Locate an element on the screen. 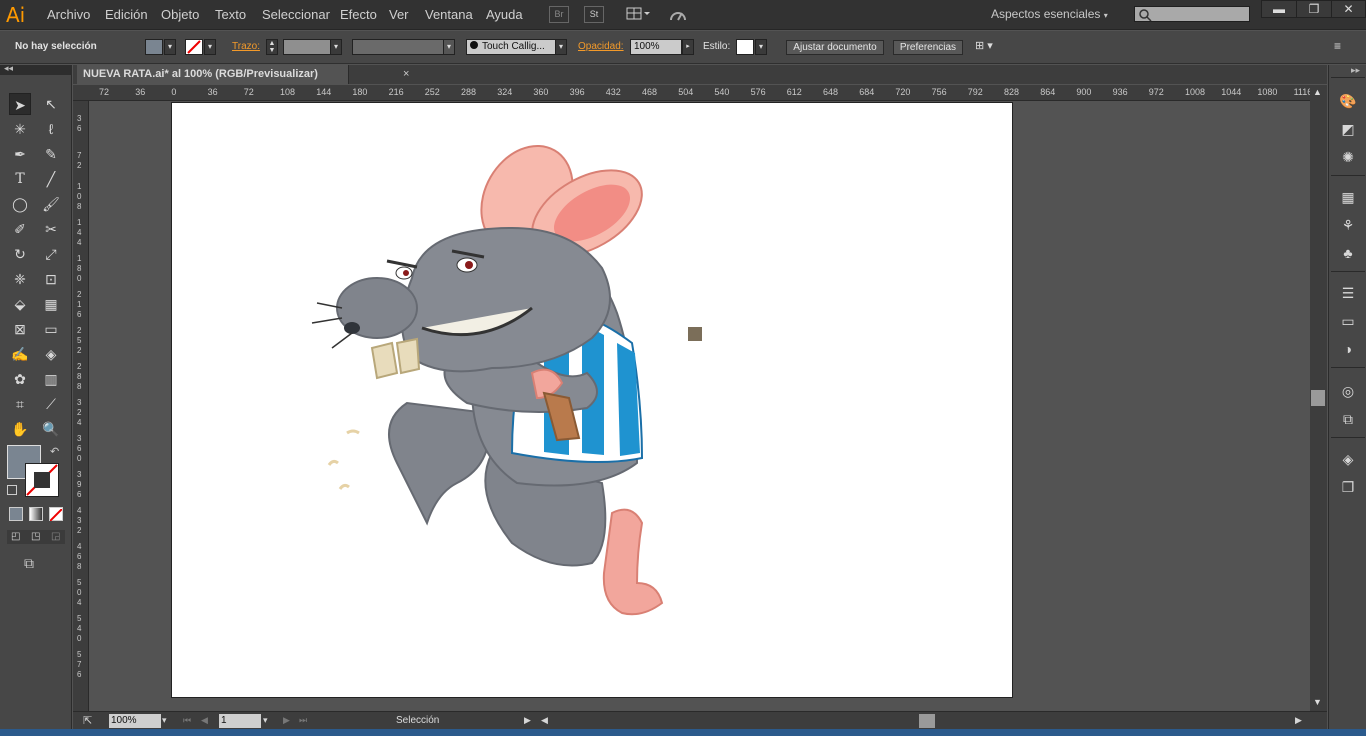 This screenshot has height=736, width=1366. hand-tool-icon: ✋ is located at coordinates (20, 429).